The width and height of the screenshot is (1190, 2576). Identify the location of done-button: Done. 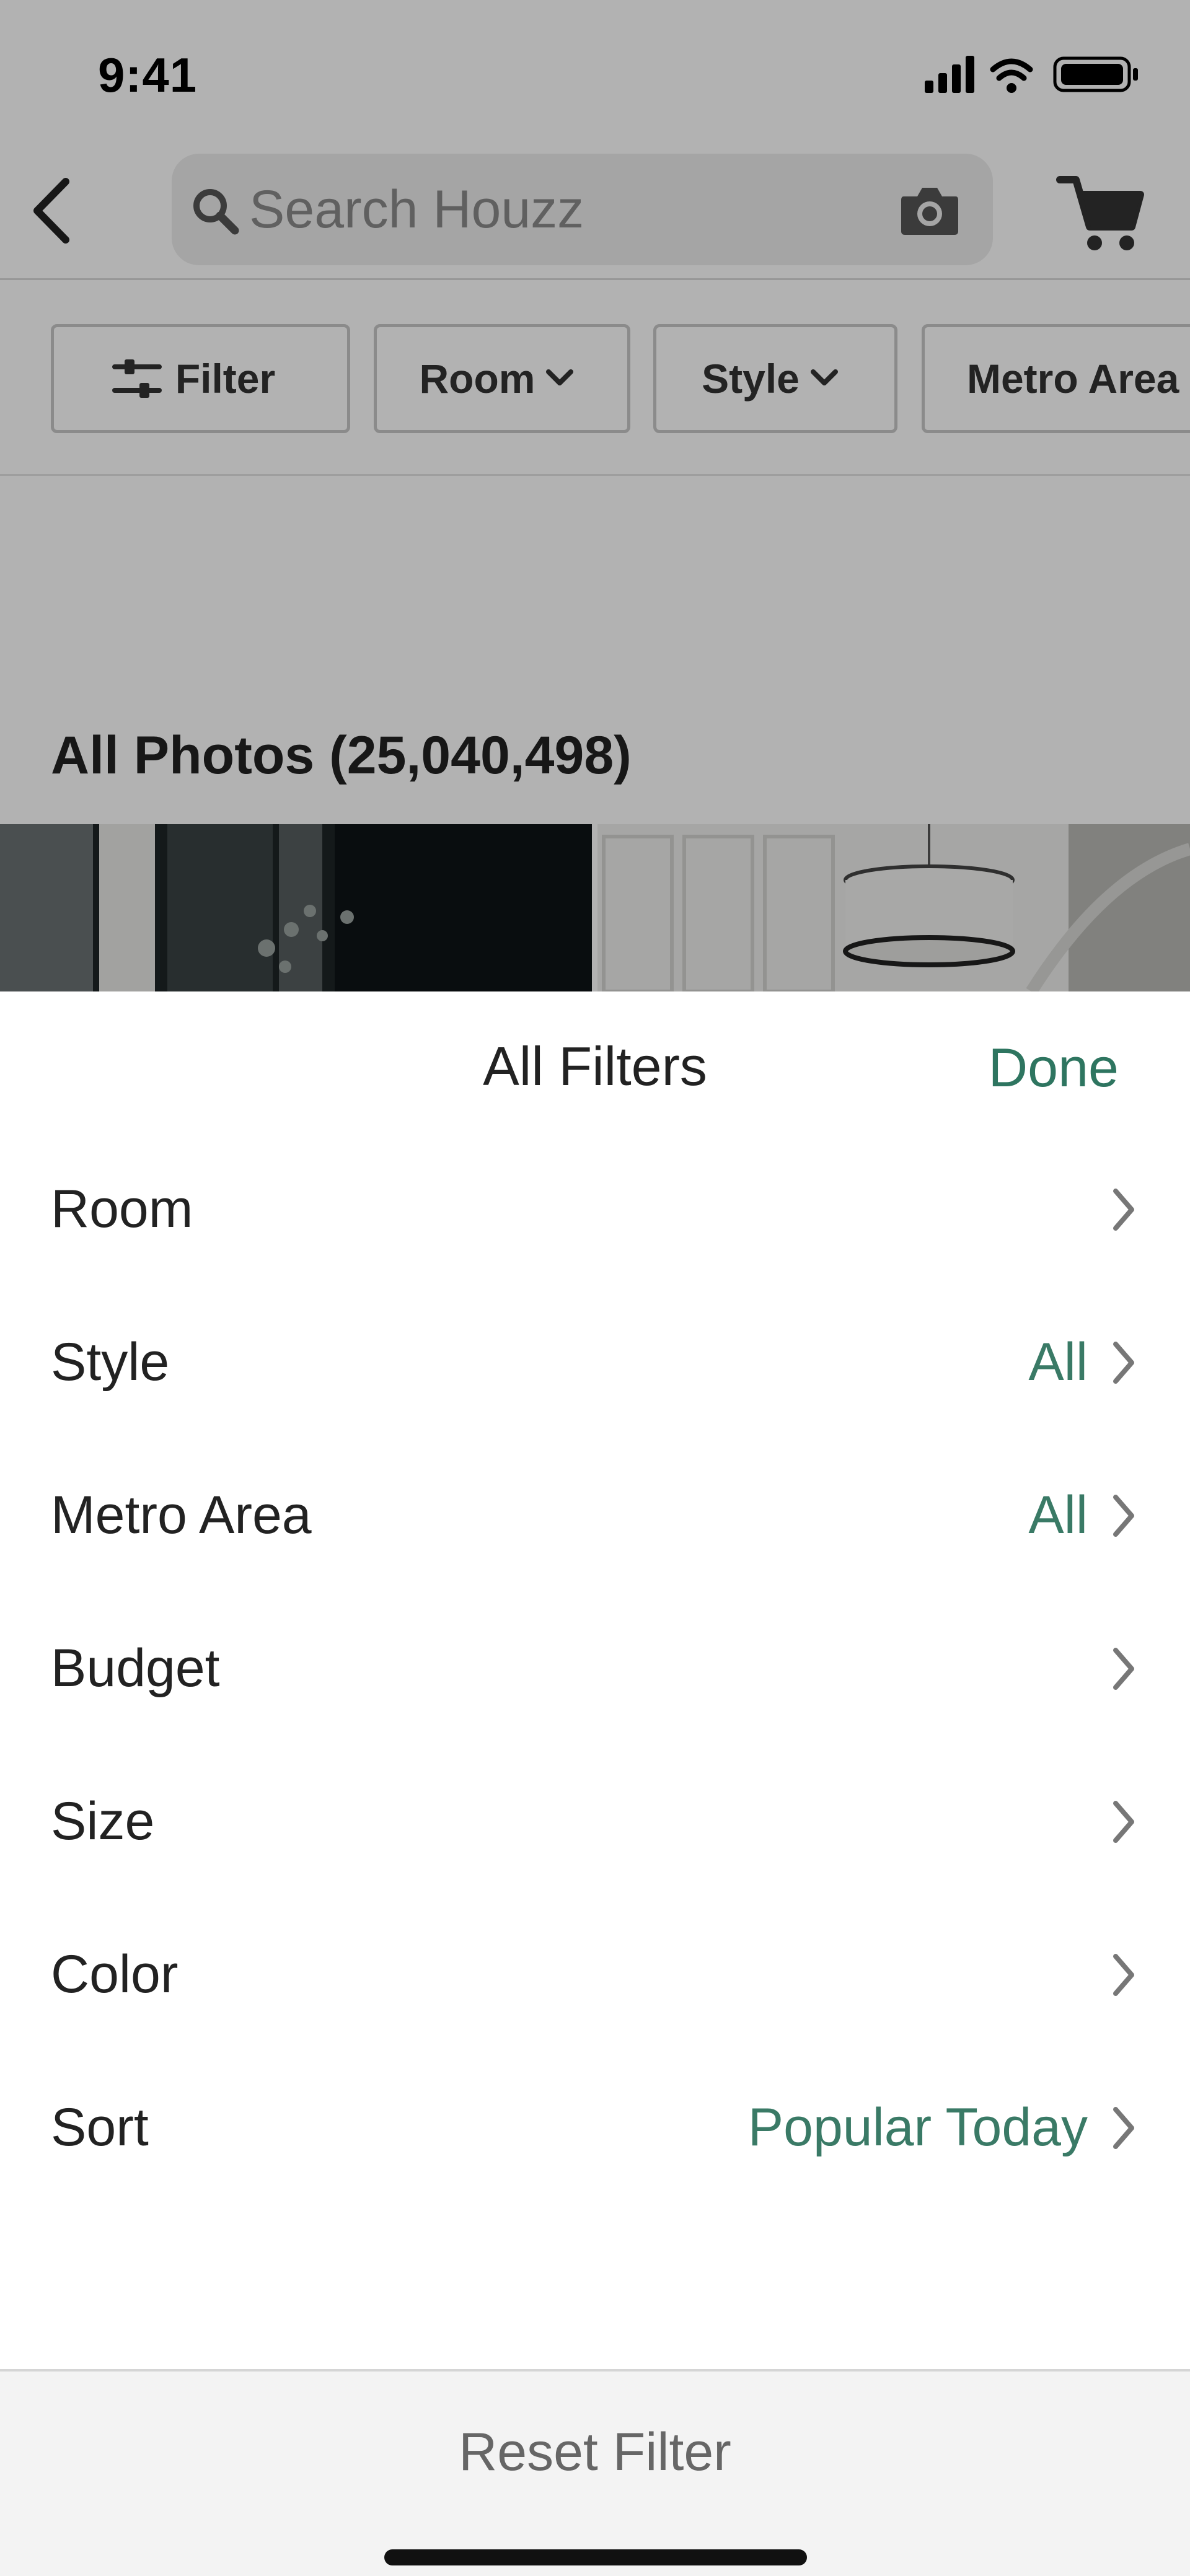
(1054, 1067).